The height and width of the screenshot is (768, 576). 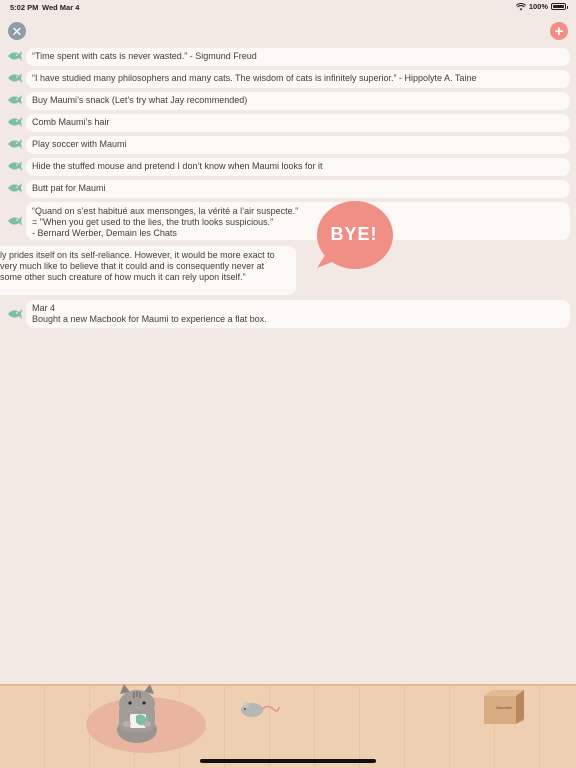 I want to click on battery-percent: 100%, so click(x=538, y=6).